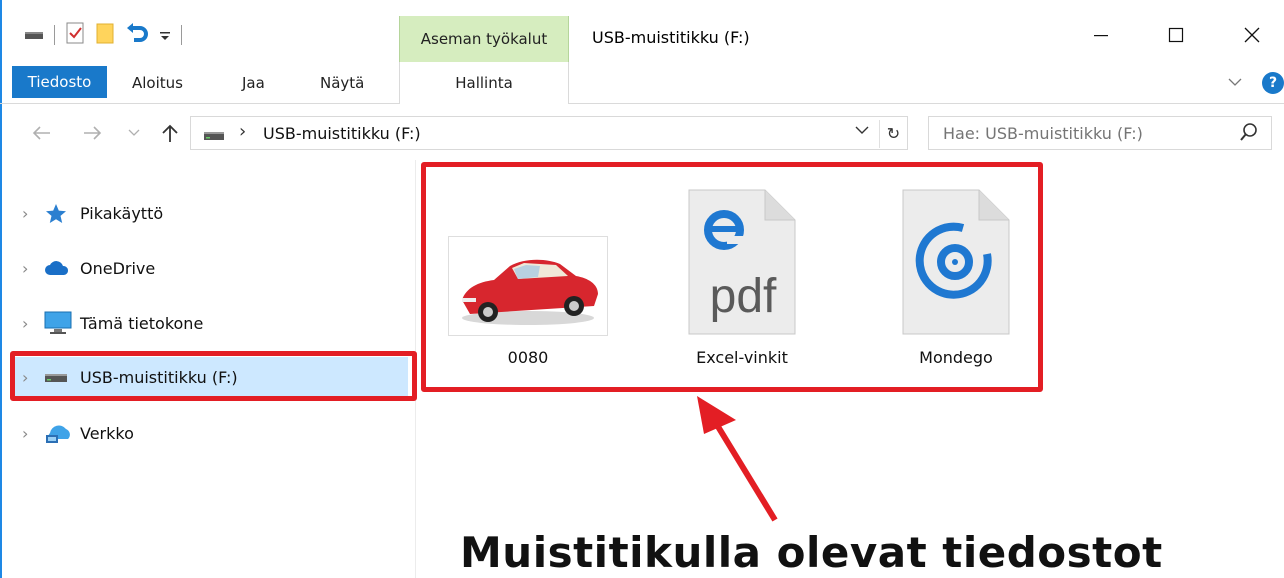  What do you see at coordinates (62, 268) in the screenshot?
I see `cloud-icon` at bounding box center [62, 268].